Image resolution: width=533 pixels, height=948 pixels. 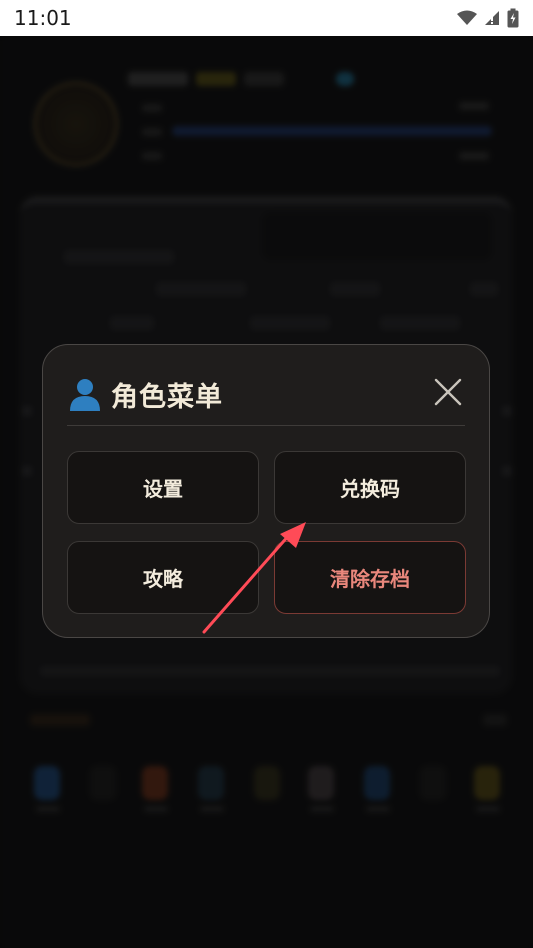 What do you see at coordinates (492, 18) in the screenshot?
I see `signal-icon` at bounding box center [492, 18].